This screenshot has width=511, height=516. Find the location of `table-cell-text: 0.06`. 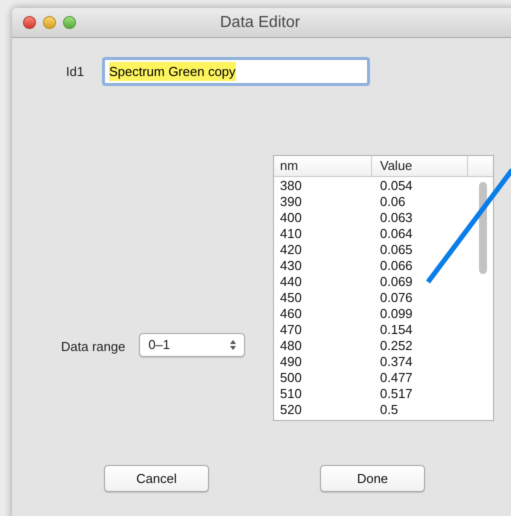

table-cell-text: 0.06 is located at coordinates (392, 202).